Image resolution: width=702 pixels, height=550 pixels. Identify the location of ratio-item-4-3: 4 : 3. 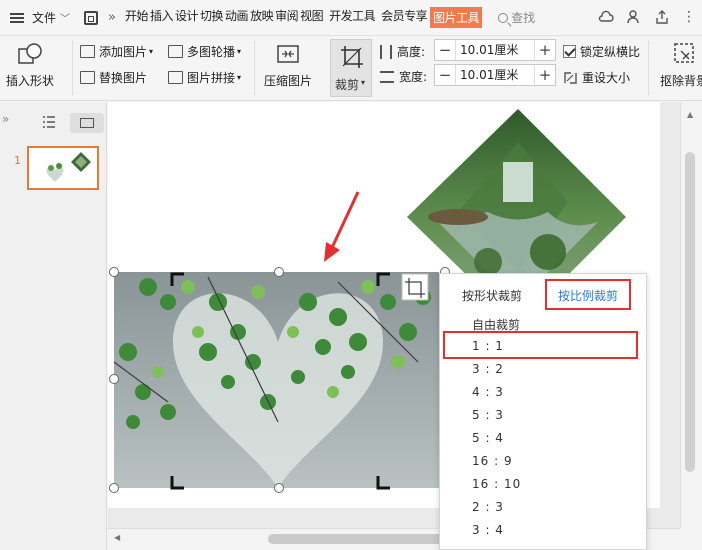
(488, 392).